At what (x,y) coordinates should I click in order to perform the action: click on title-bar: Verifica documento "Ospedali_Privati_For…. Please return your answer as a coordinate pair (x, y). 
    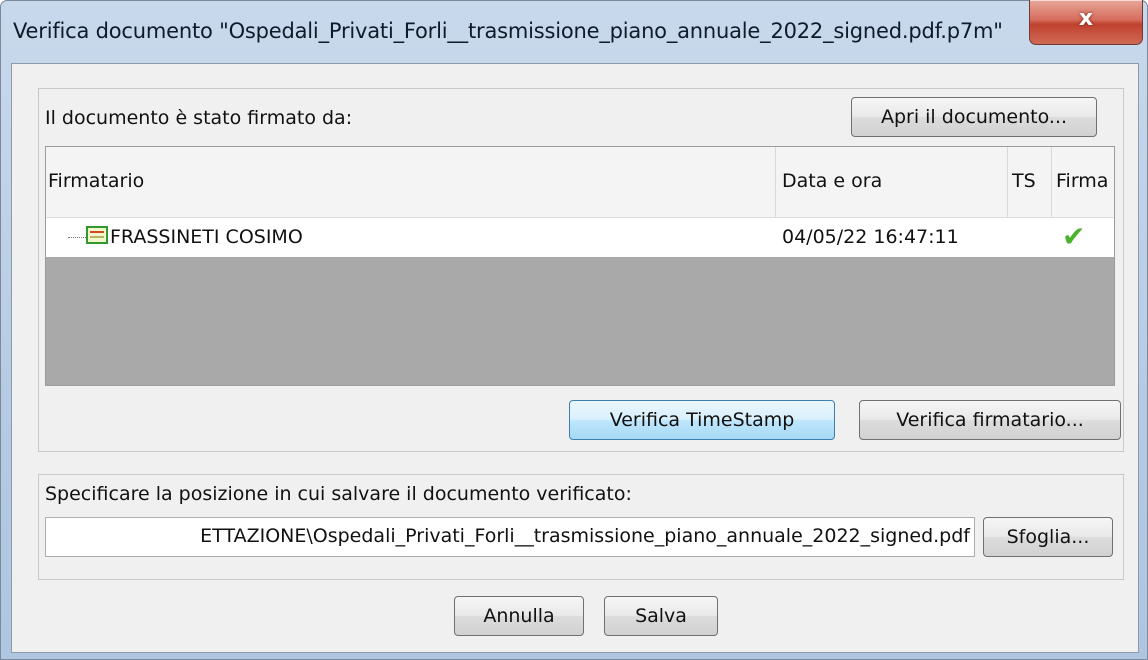
    Looking at the image, I should click on (574, 31).